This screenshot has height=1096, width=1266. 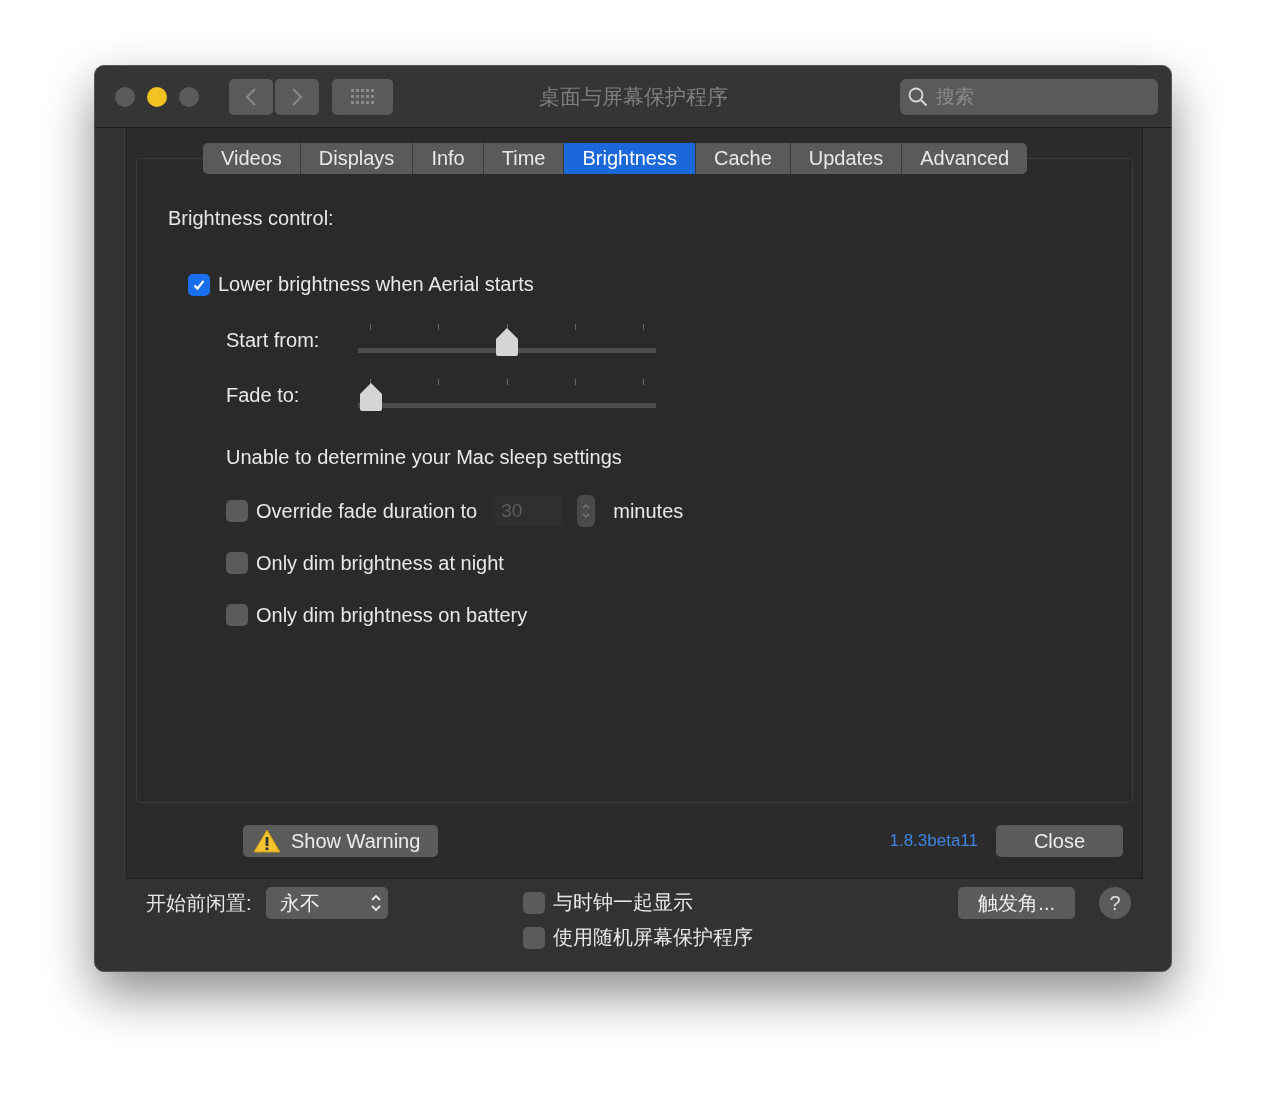 I want to click on chevron-right-icon, so click(x=297, y=96).